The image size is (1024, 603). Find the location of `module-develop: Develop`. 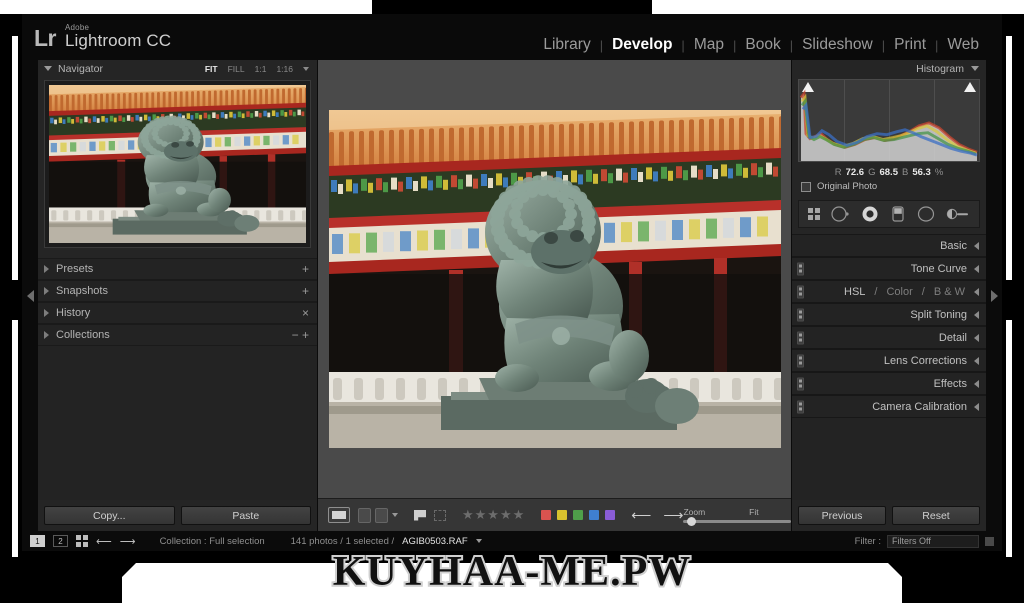

module-develop: Develop is located at coordinates (642, 45).